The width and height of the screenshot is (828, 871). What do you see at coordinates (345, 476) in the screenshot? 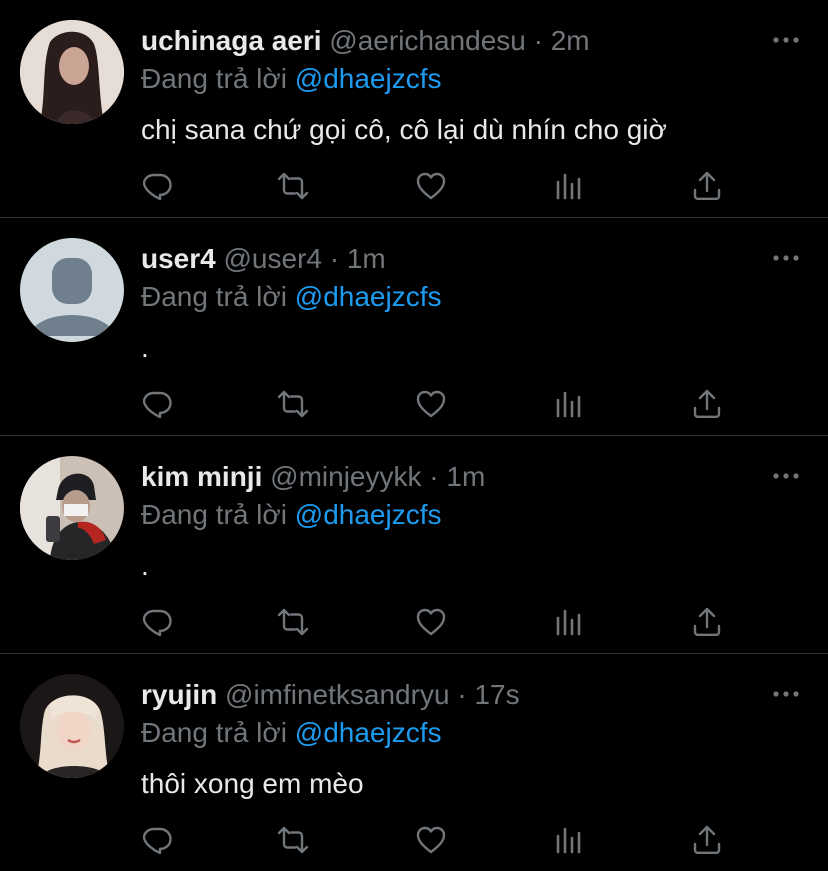
I see `user-handle: @minjeyykk` at bounding box center [345, 476].